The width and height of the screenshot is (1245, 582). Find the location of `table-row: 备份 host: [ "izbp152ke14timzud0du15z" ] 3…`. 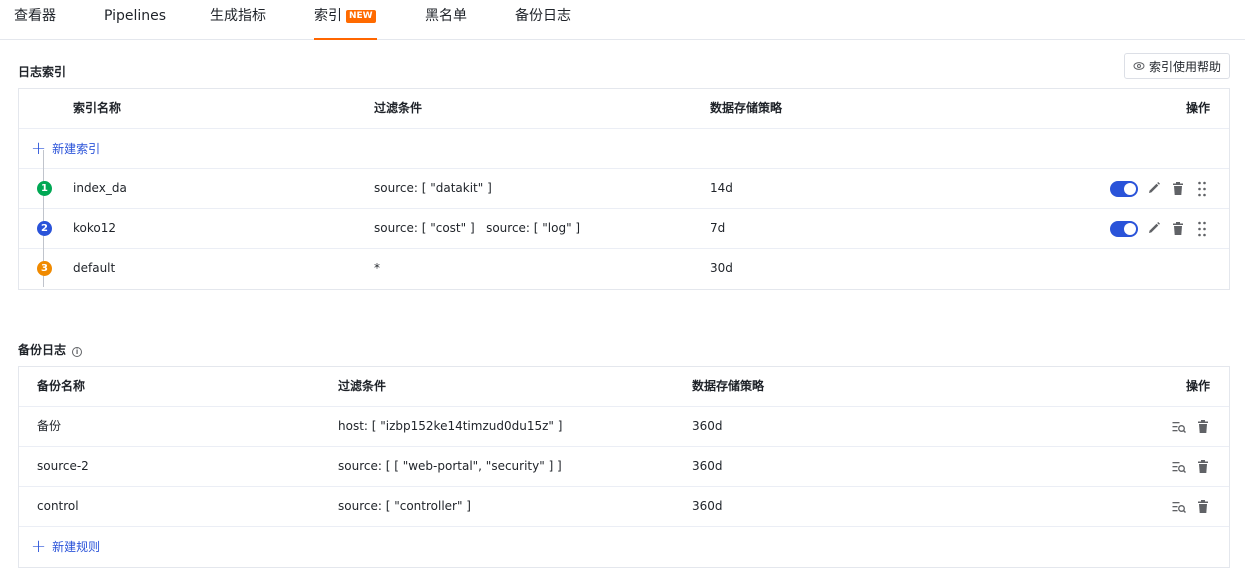

table-row: 备份 host: [ "izbp152ke14timzud0du15z" ] 3… is located at coordinates (624, 427).